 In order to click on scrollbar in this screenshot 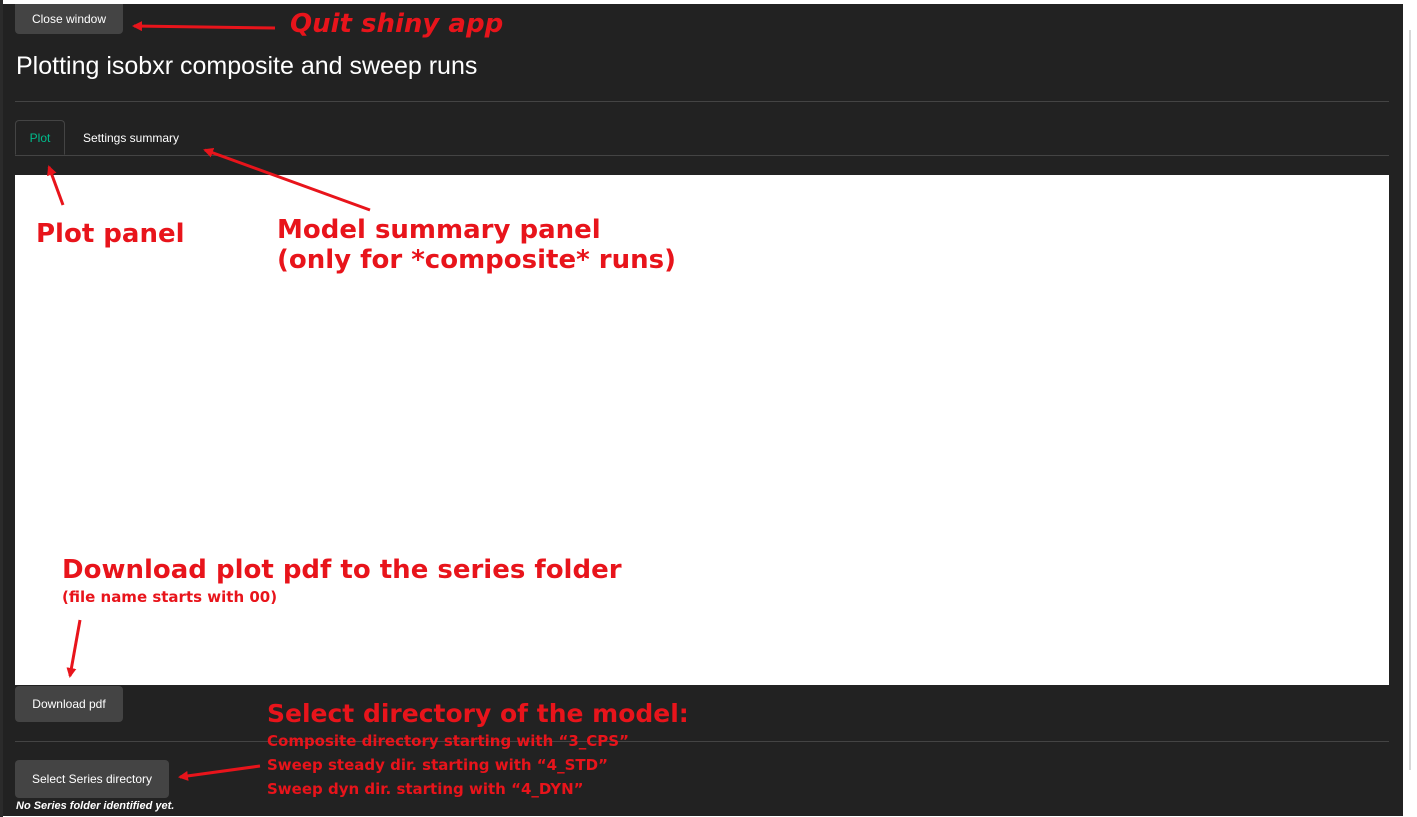, I will do `click(1410, 400)`.